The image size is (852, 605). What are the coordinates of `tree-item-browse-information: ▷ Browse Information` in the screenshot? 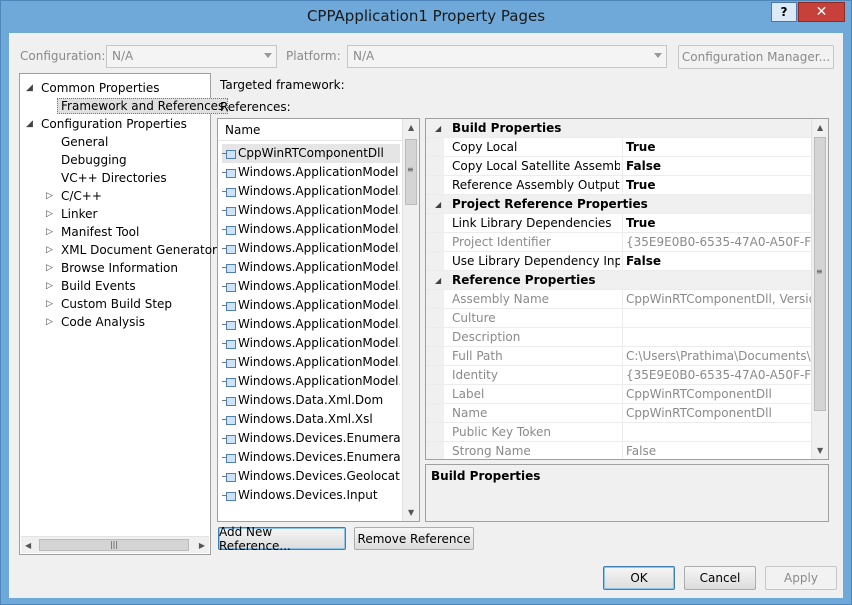 It's located at (112, 268).